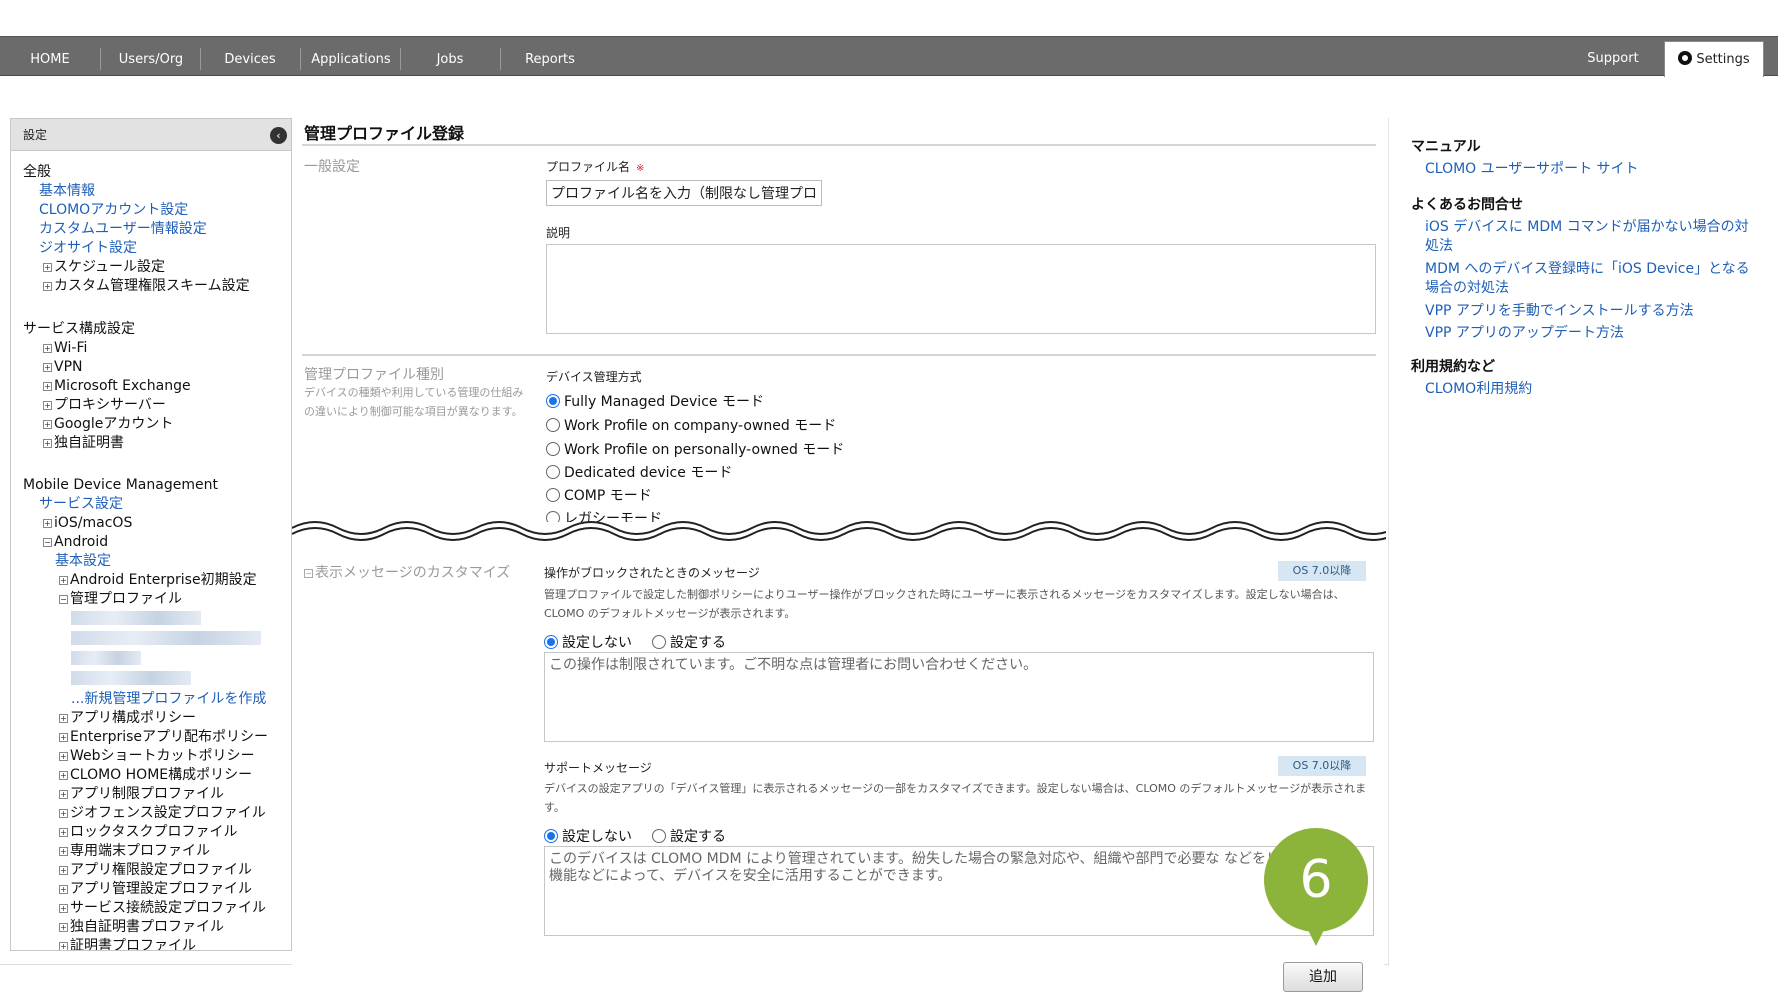 The image size is (1778, 1000). I want to click on sidebar-item-label: 証明書プロファイル, so click(133, 944).